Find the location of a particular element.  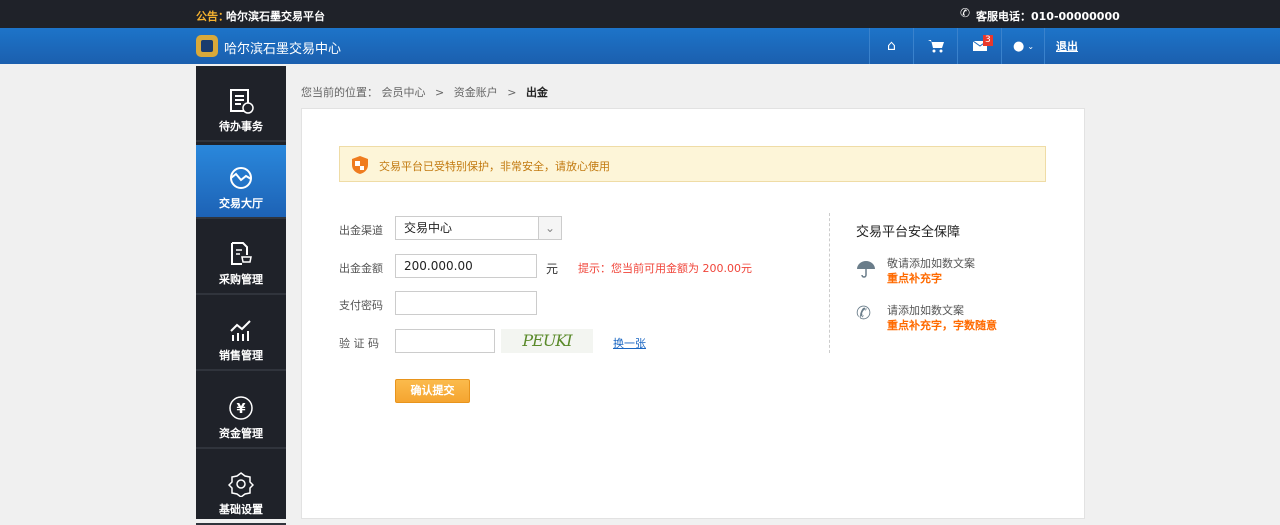

password-input is located at coordinates (466, 303).